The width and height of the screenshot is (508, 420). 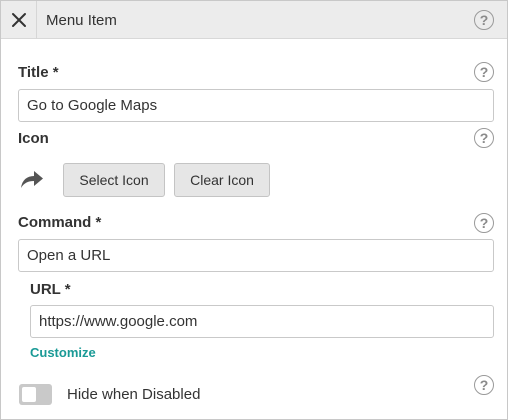 What do you see at coordinates (50, 289) in the screenshot?
I see `url-label: URL *` at bounding box center [50, 289].